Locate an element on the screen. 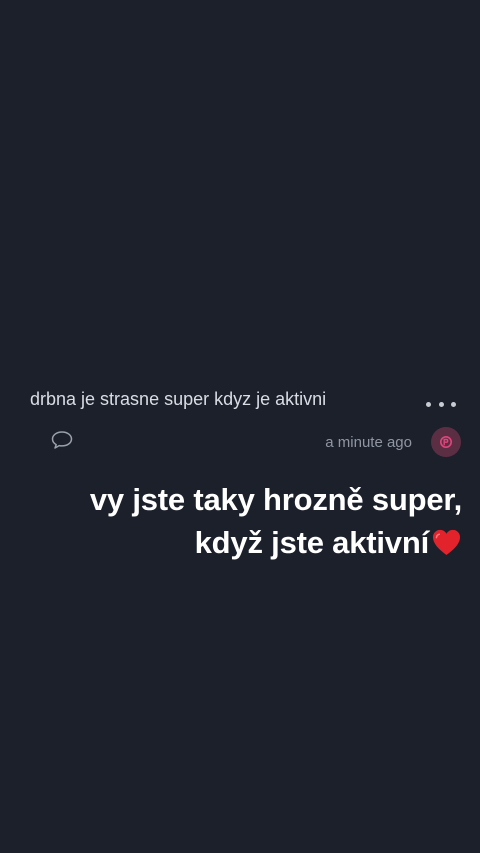  avatar is located at coordinates (446, 442).